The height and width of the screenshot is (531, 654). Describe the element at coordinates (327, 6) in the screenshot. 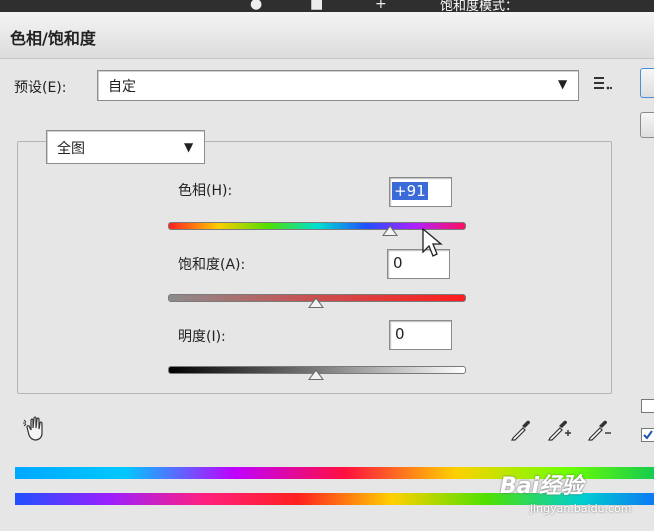

I see `top-toolbar-strip: ● ■ + 饱和度模式：` at that location.